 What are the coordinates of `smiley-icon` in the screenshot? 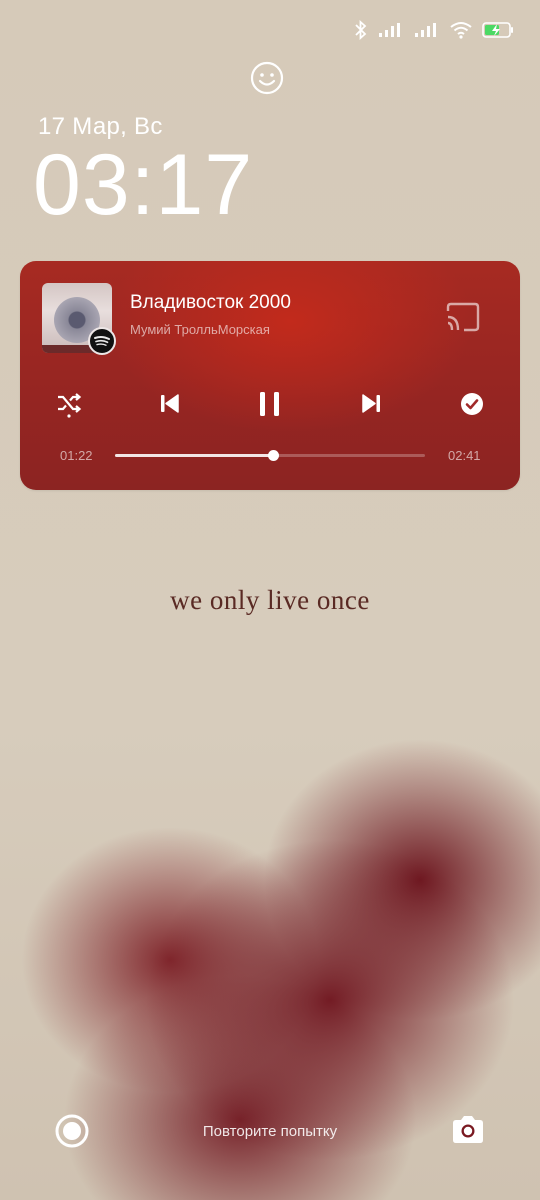 It's located at (267, 78).